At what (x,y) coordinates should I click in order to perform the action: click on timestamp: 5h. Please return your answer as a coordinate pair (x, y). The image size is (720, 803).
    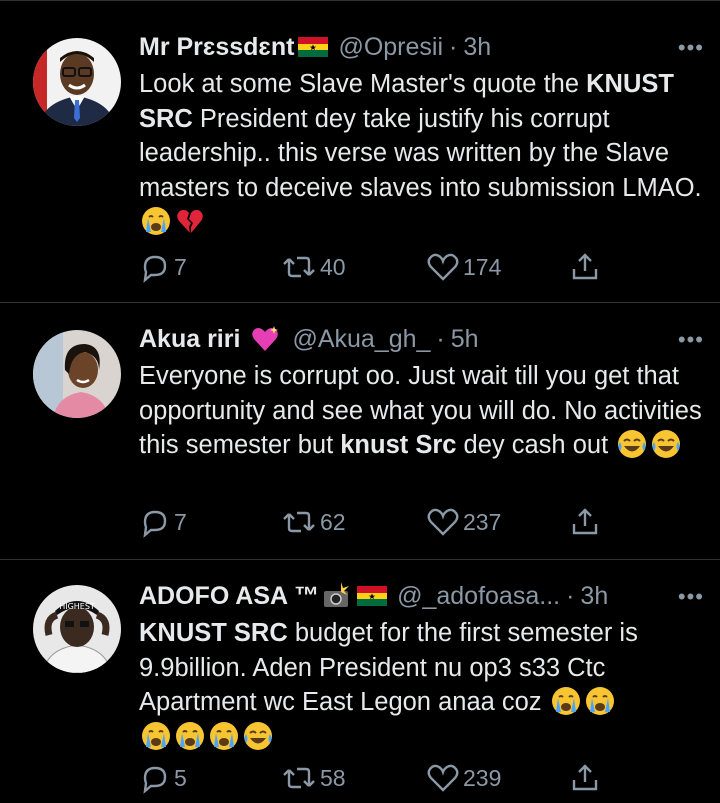
    Looking at the image, I should click on (465, 339).